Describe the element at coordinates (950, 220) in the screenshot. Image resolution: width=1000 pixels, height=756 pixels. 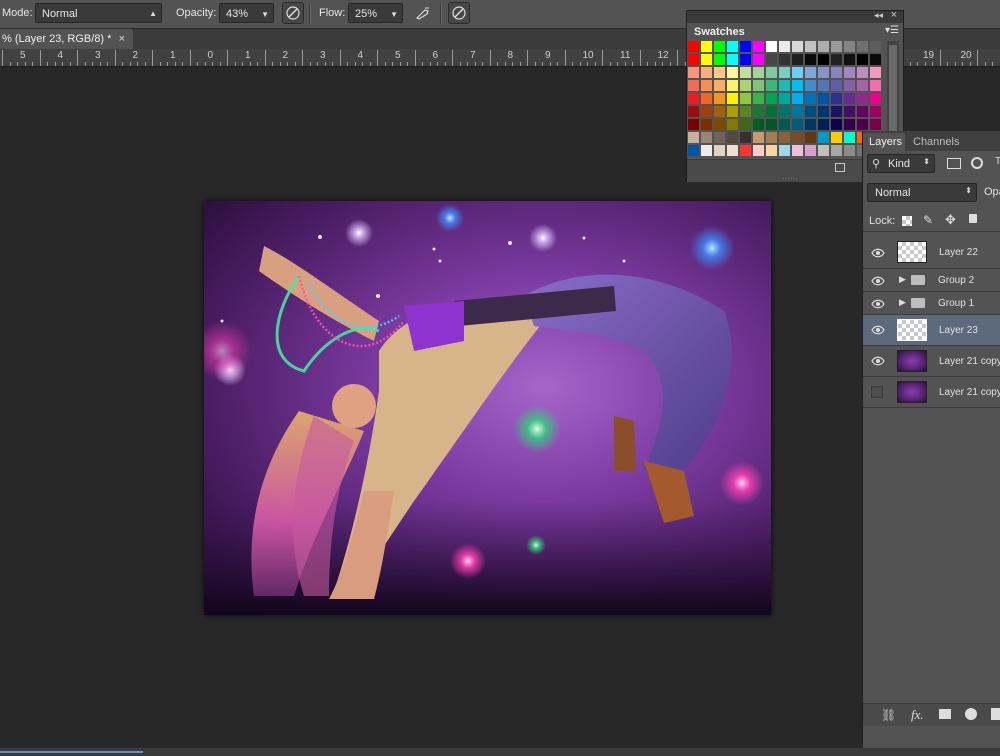
I see `lock-position-move-icon: ✥` at that location.